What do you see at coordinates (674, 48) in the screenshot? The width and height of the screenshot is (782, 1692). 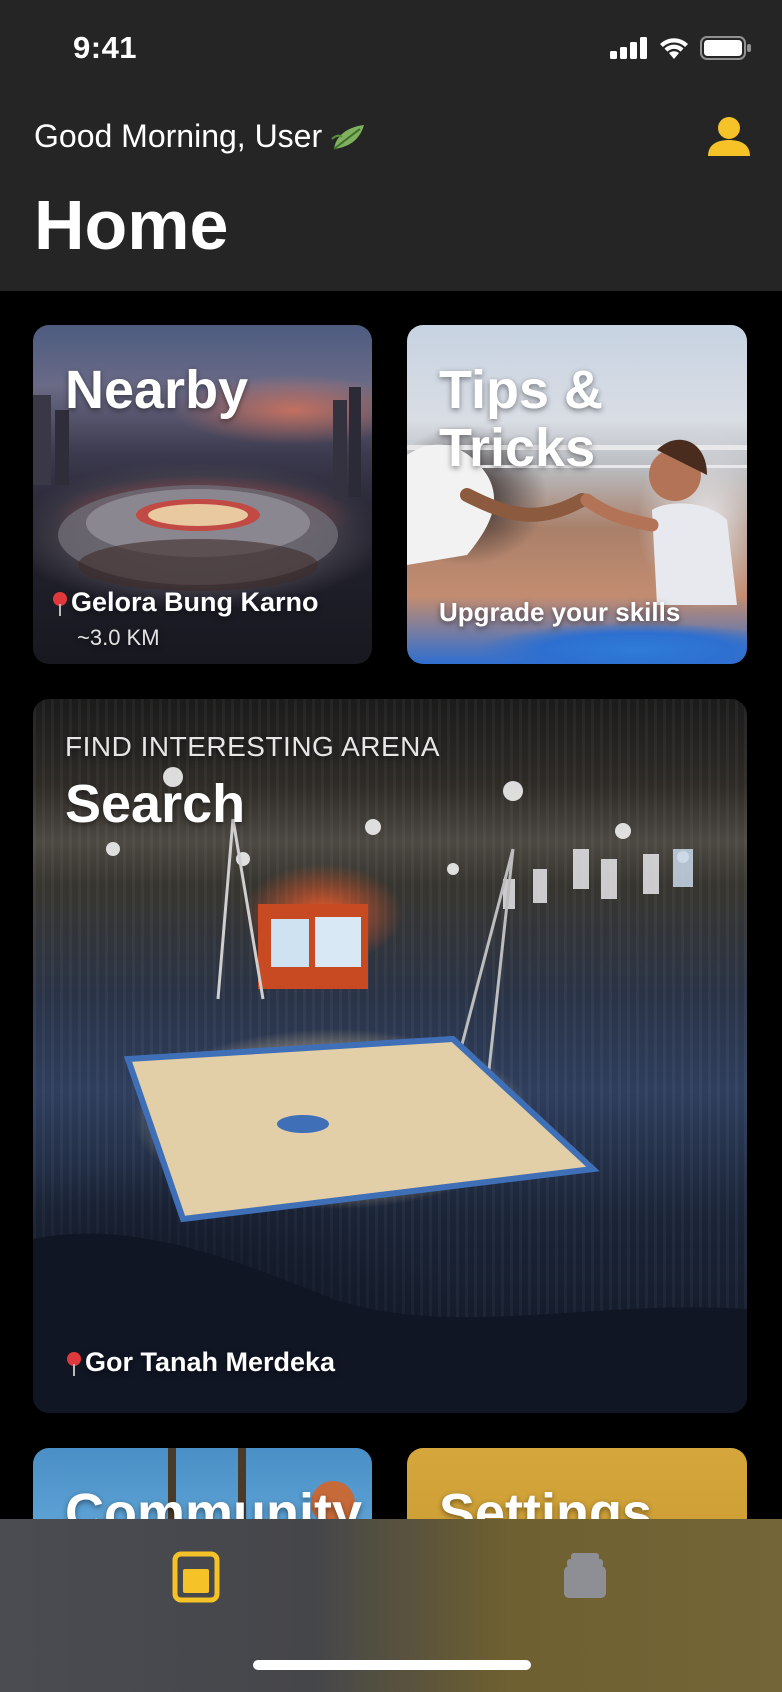 I see `wifi-icon` at bounding box center [674, 48].